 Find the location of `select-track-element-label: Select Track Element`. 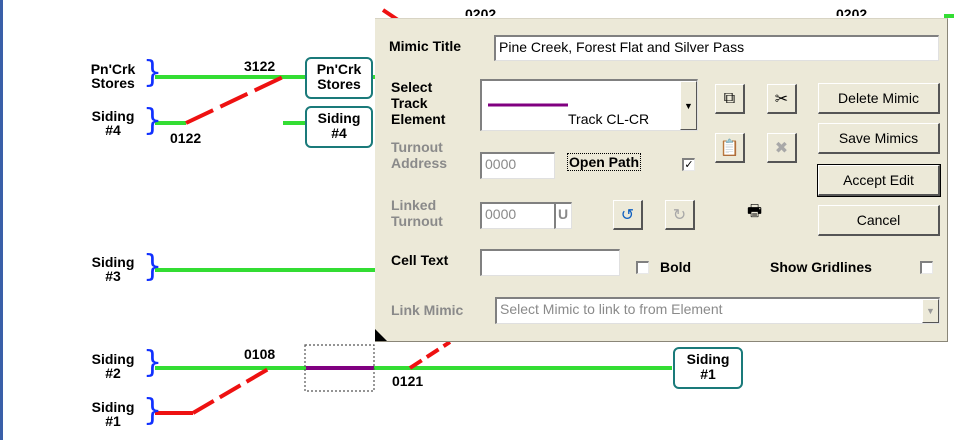

select-track-element-label: Select Track Element is located at coordinates (418, 103).